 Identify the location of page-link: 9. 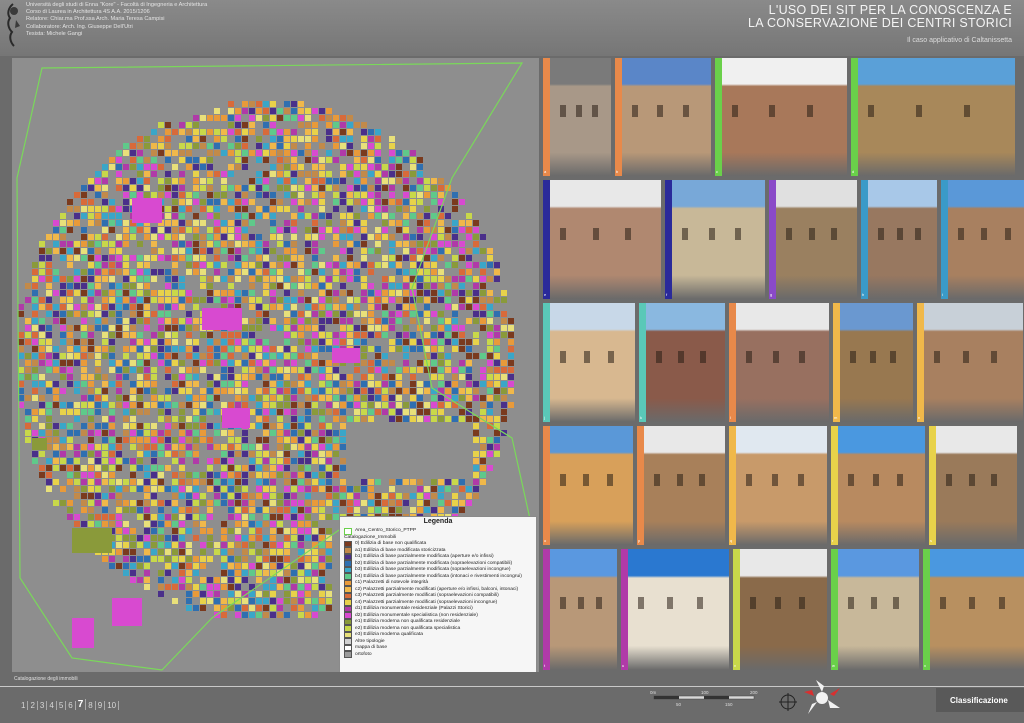
(101, 705).